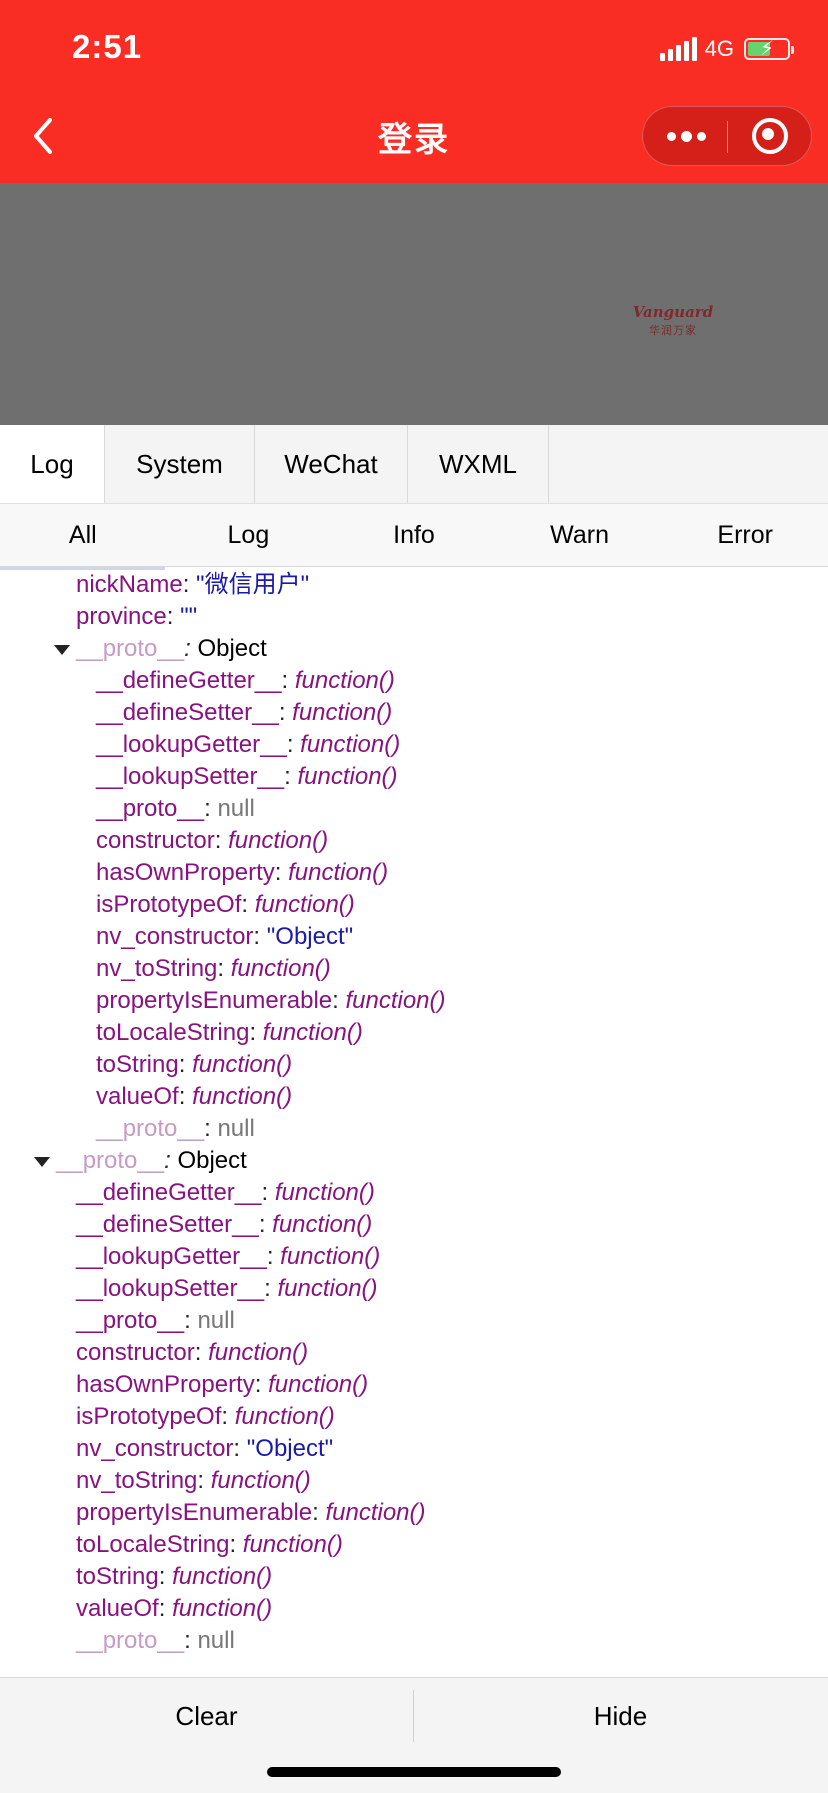  I want to click on brand-subtitle: 华润万家, so click(673, 331).